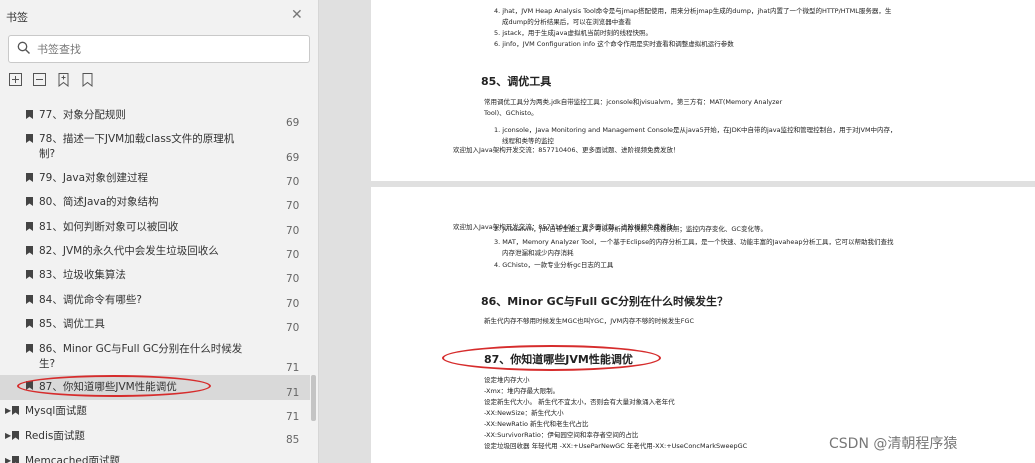  Describe the element at coordinates (579, 402) in the screenshot. I see `text-line: 设定新生代大小。 新生代不宜太小，否则会有大量对象涌入老年代` at that location.